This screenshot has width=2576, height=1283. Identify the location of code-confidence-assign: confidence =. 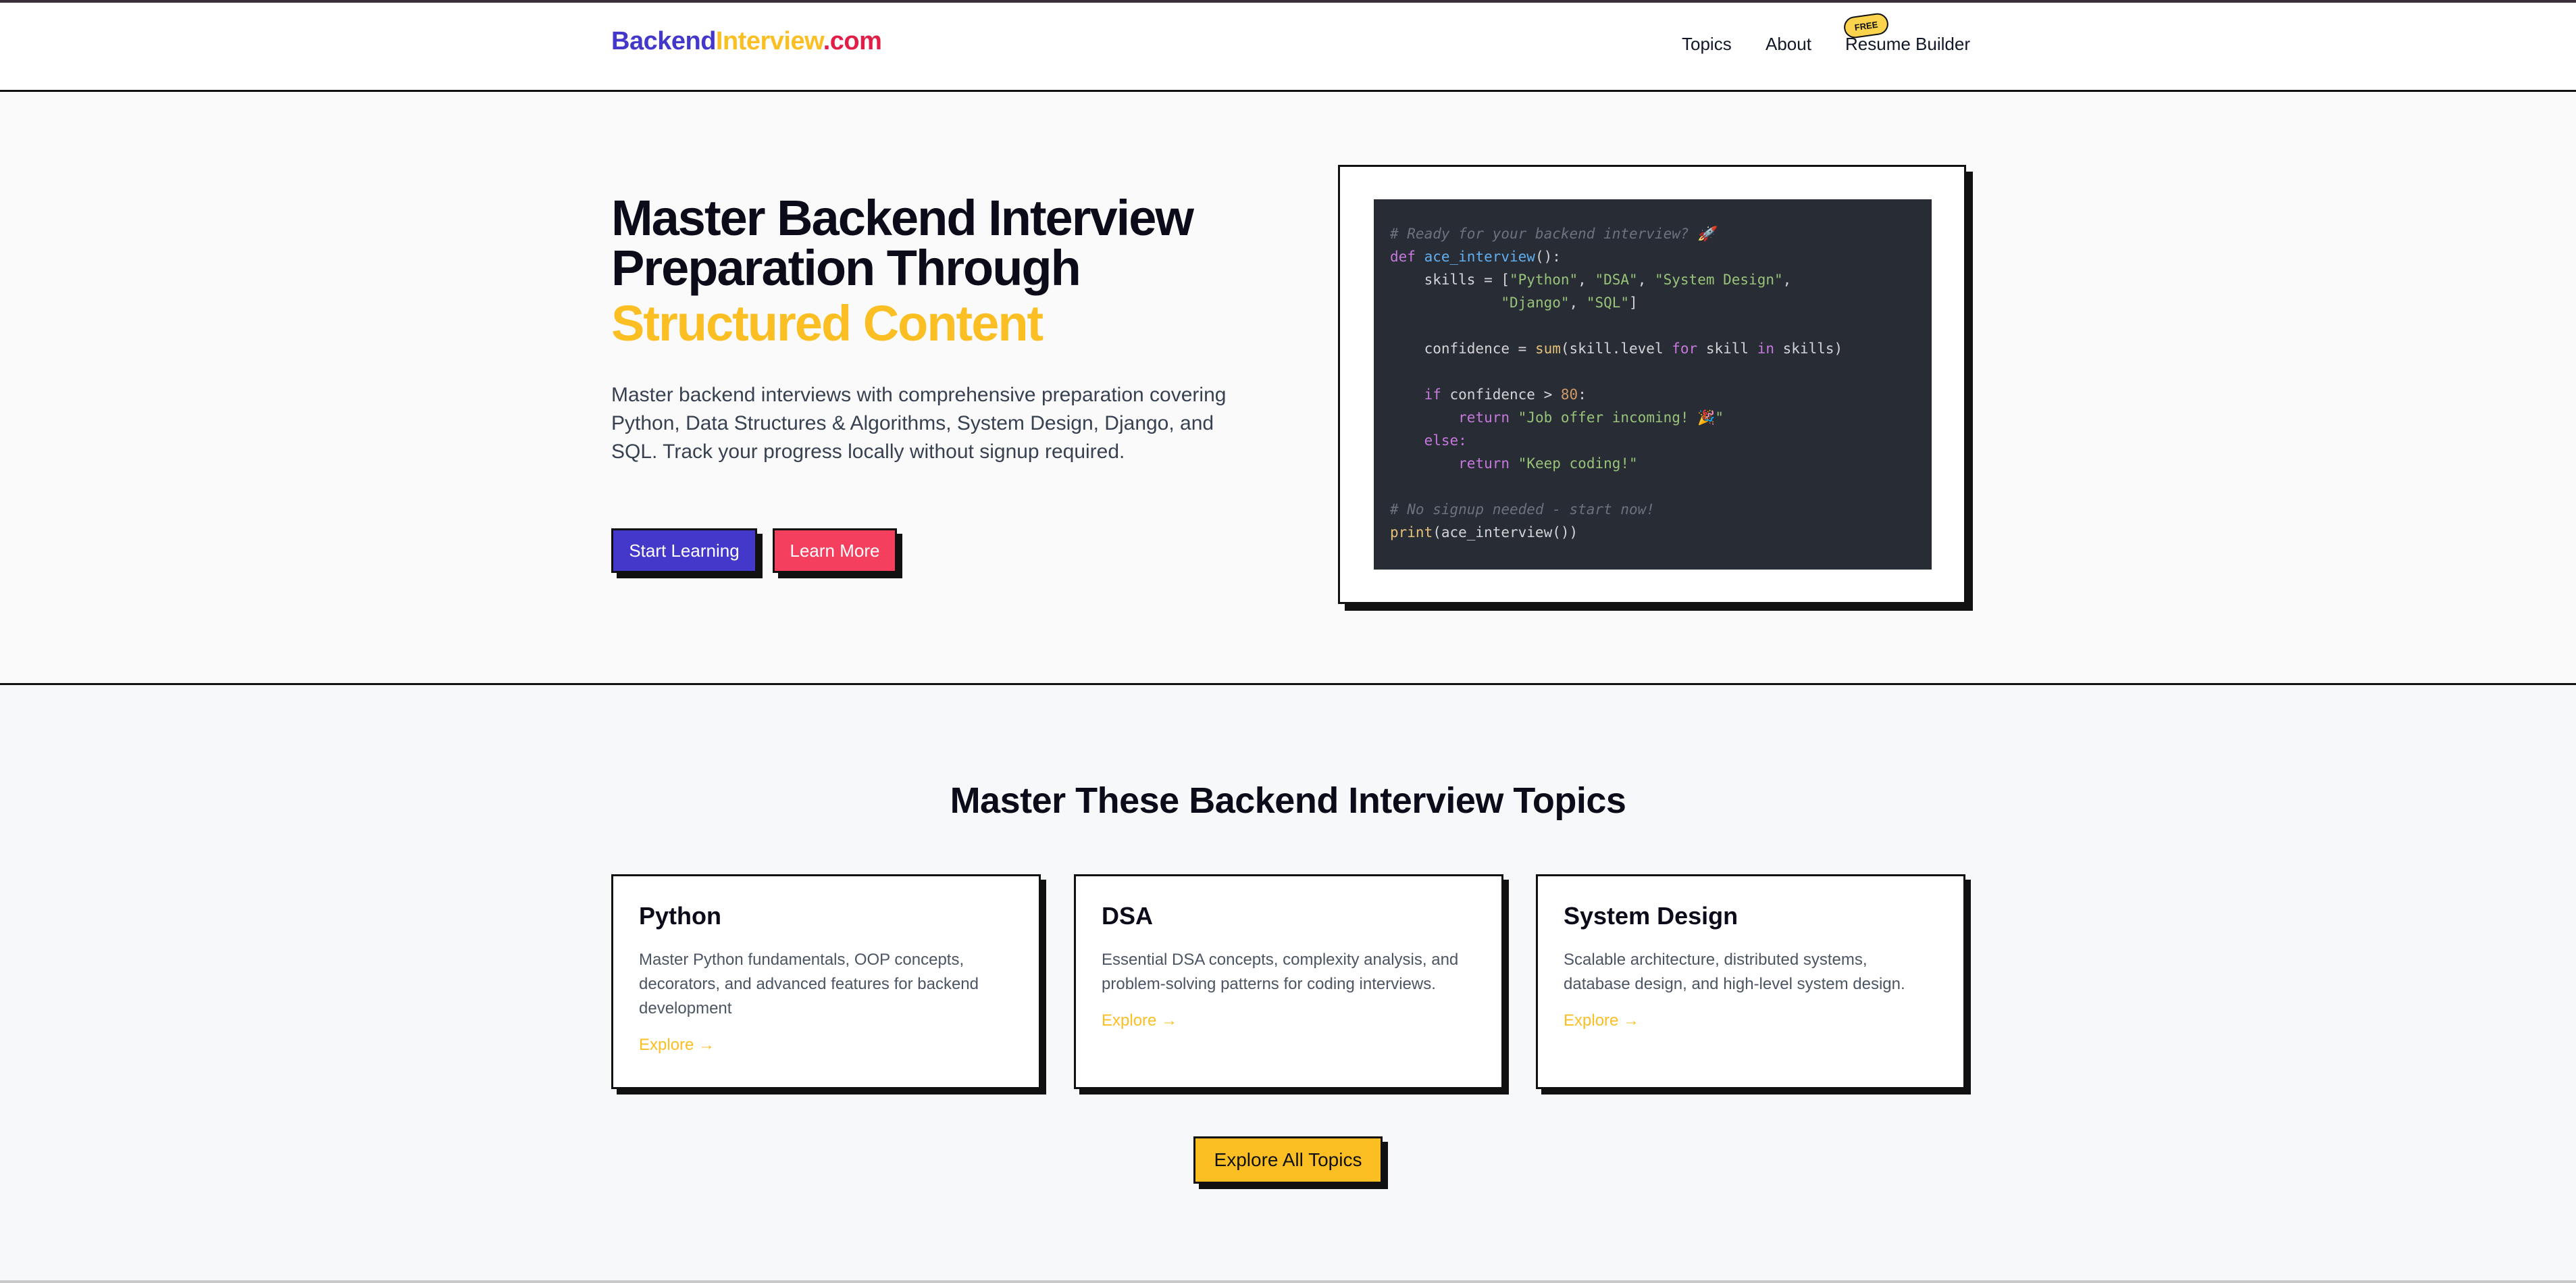
(1462, 349).